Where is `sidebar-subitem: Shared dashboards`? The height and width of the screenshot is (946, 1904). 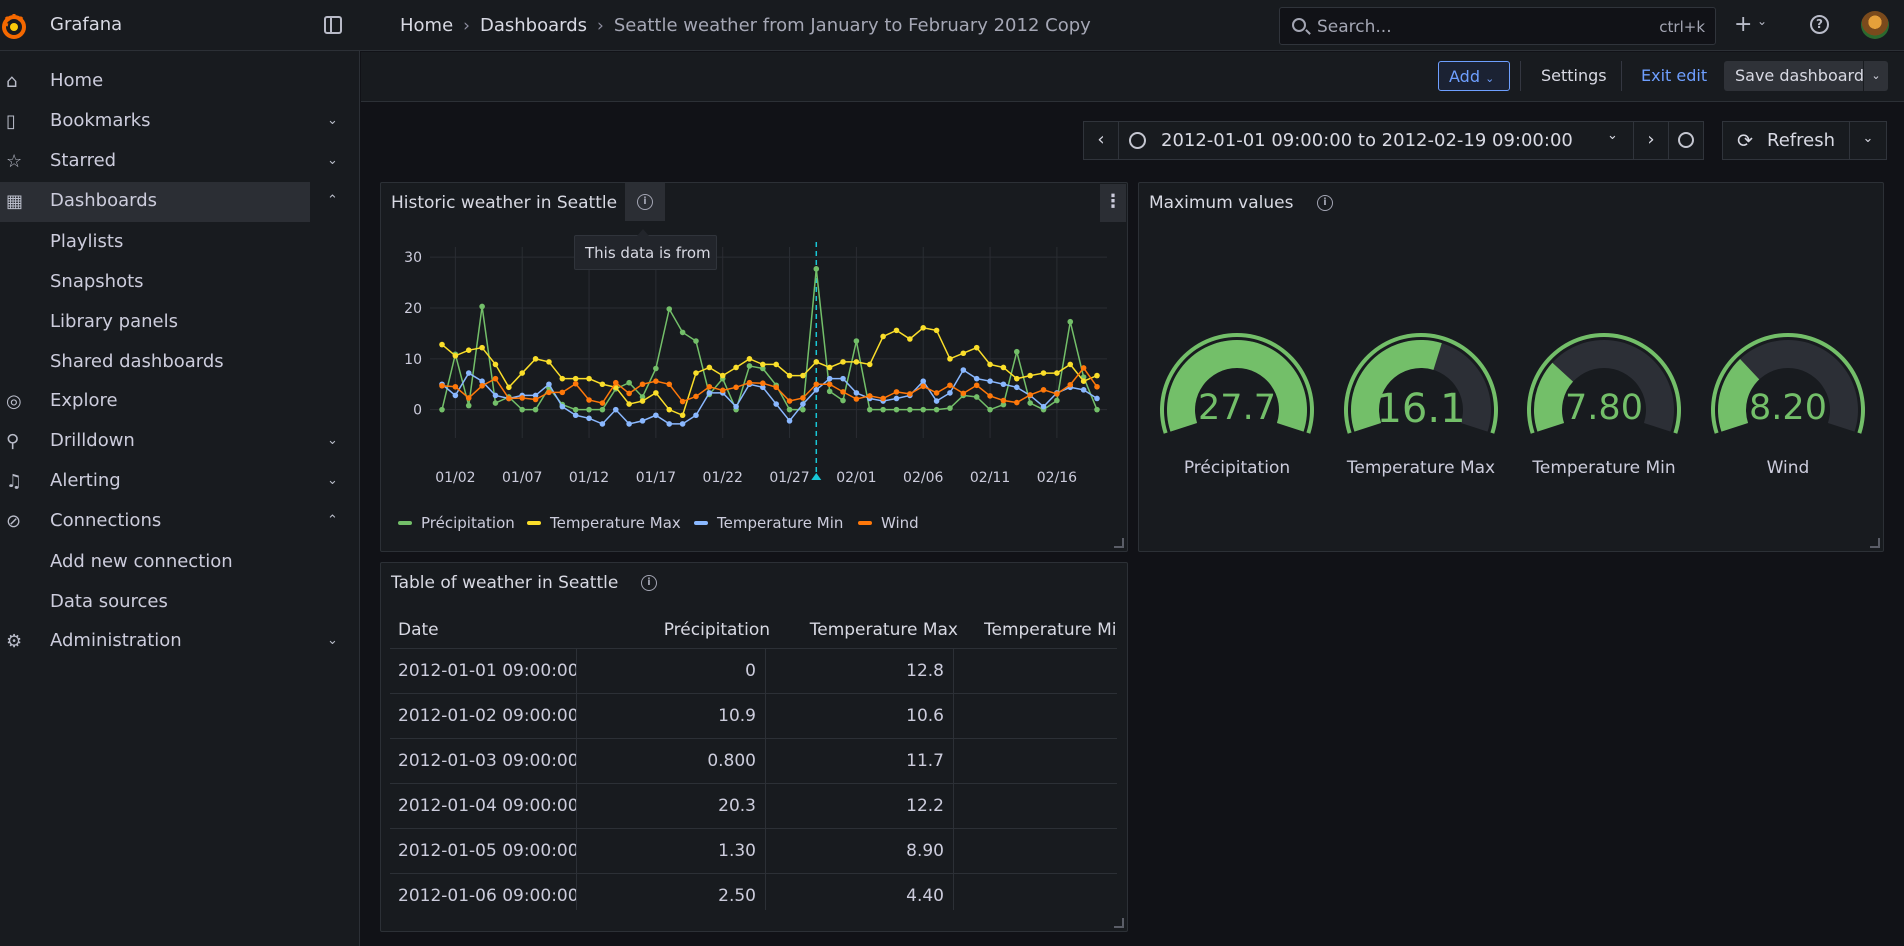 sidebar-subitem: Shared dashboards is located at coordinates (137, 361).